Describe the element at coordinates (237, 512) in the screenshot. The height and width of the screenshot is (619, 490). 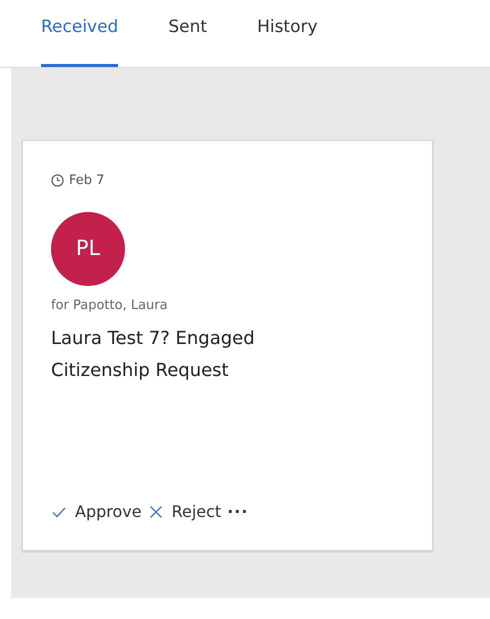
I see `more-button: ···` at that location.